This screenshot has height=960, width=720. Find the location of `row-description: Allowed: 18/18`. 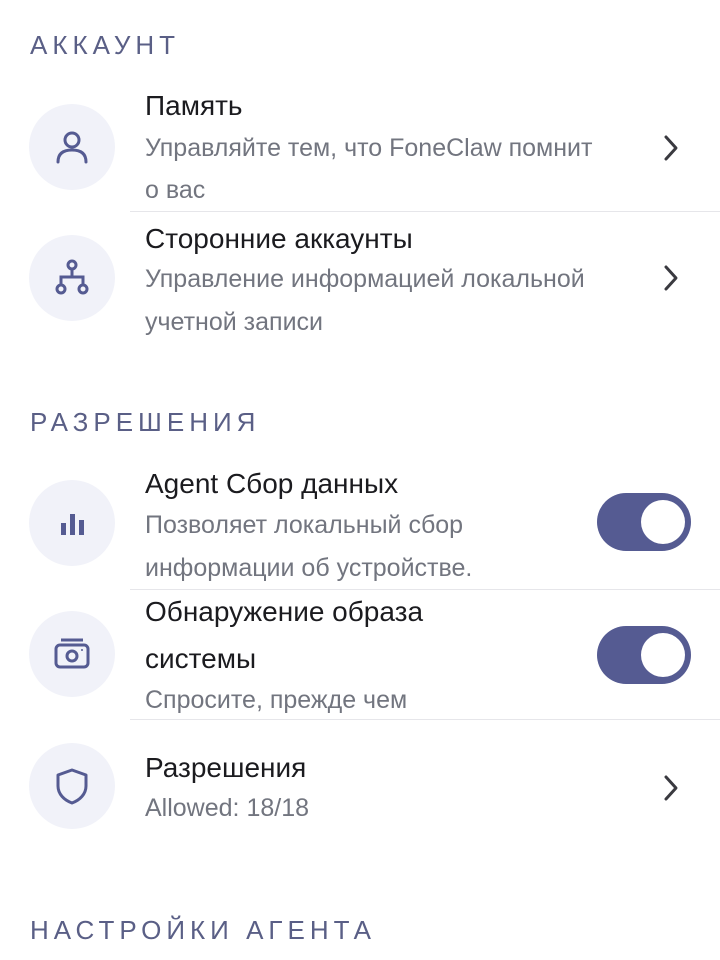

row-description: Allowed: 18/18 is located at coordinates (227, 808).